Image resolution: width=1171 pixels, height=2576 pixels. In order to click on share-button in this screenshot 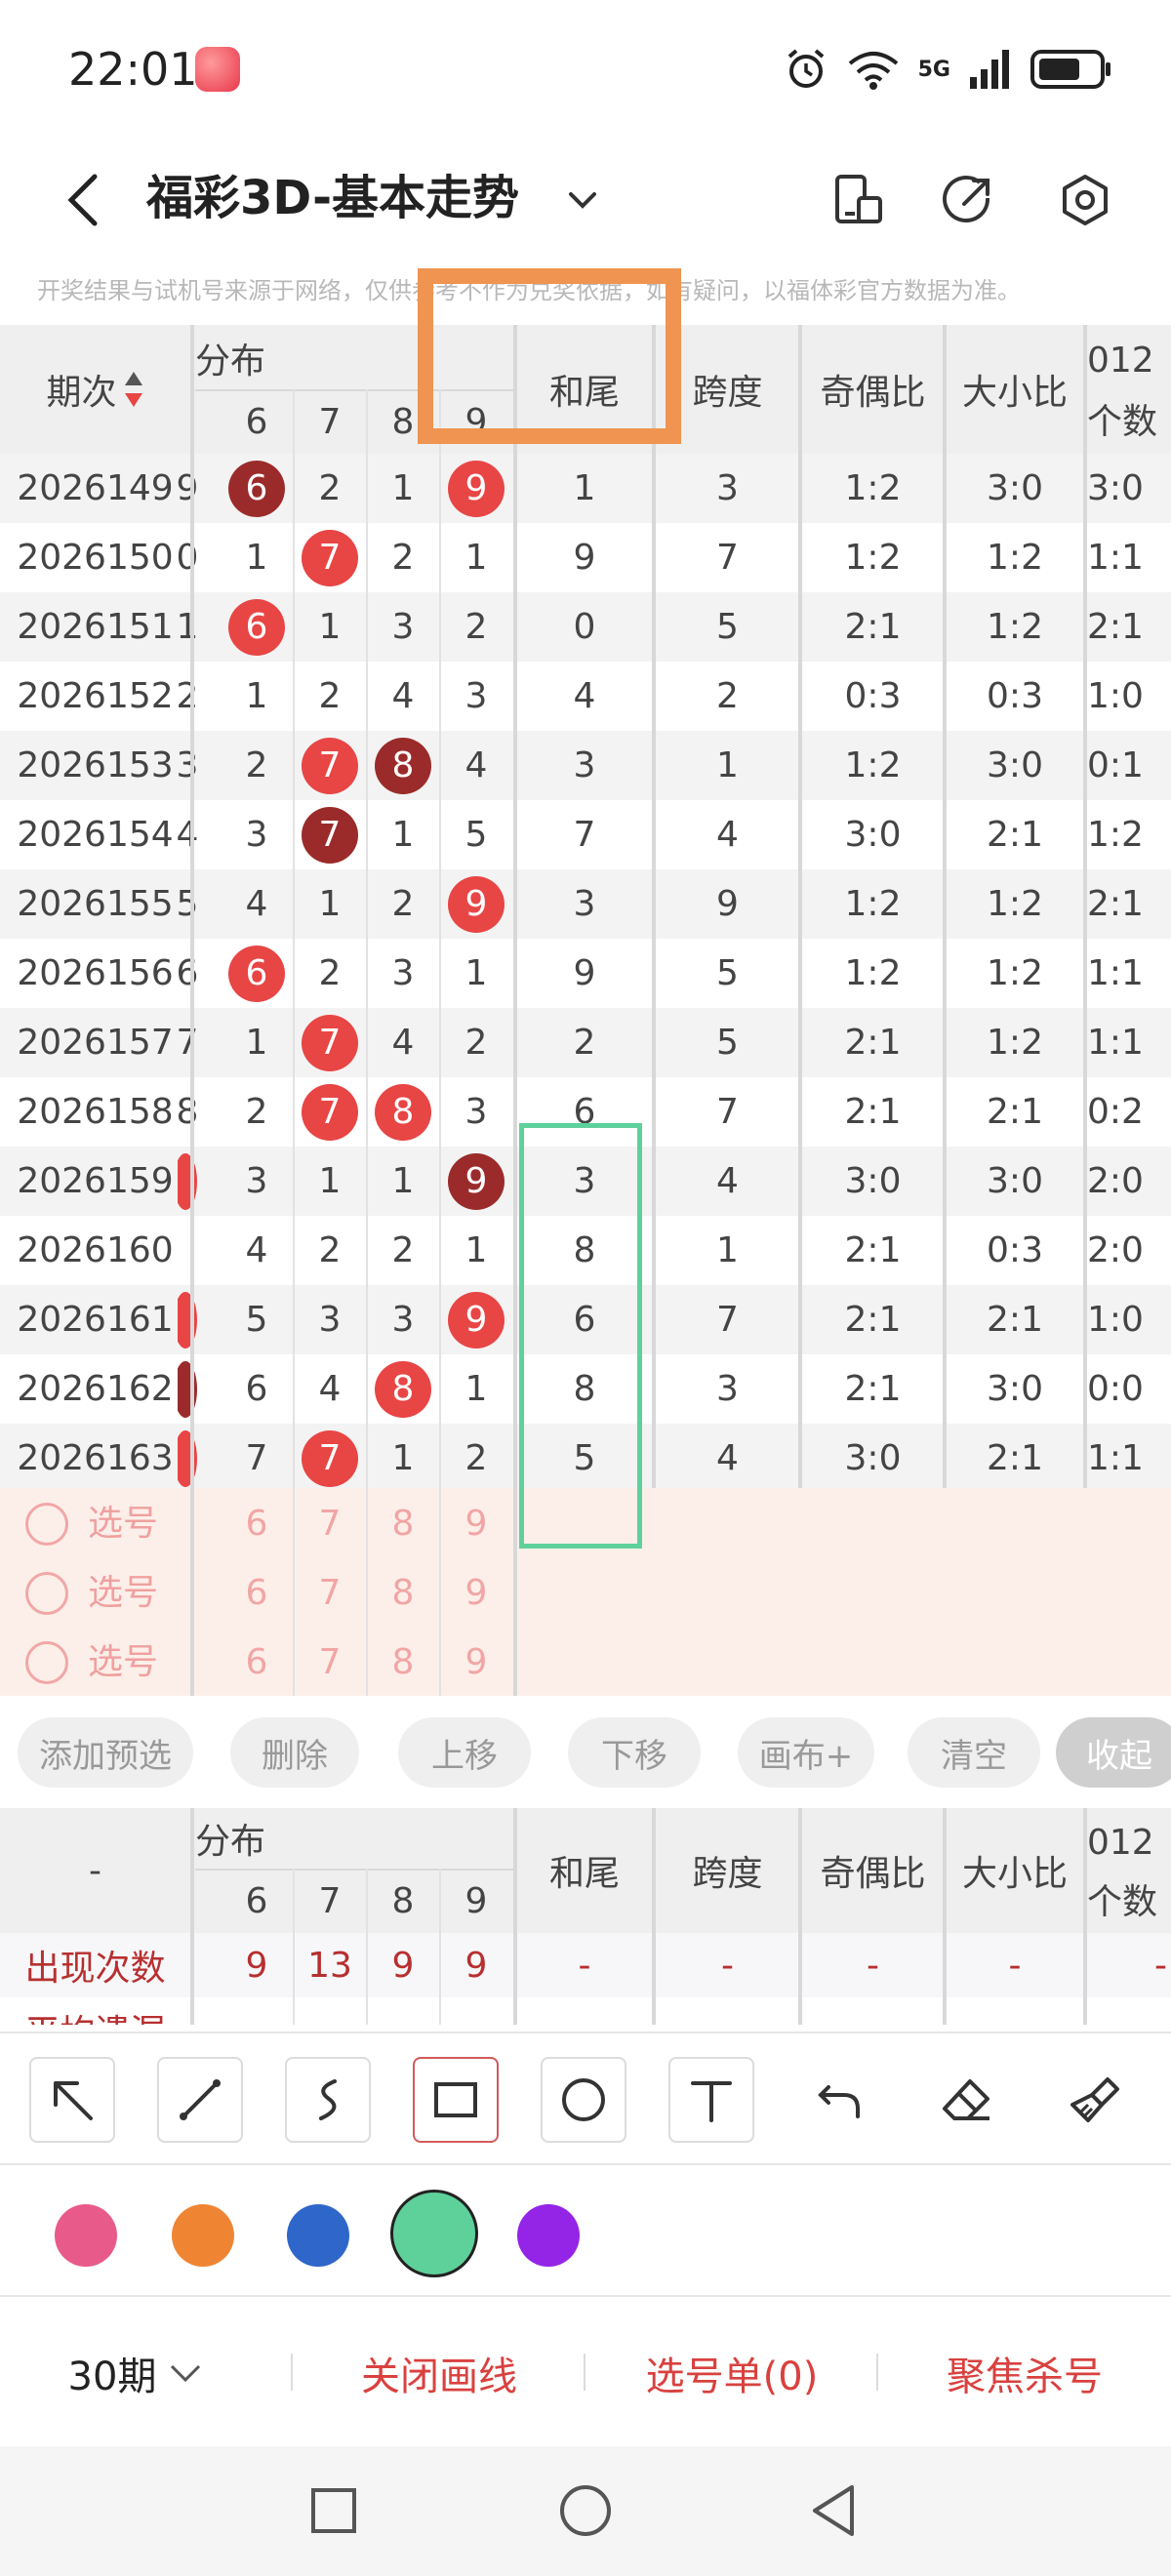, I will do `click(968, 200)`.